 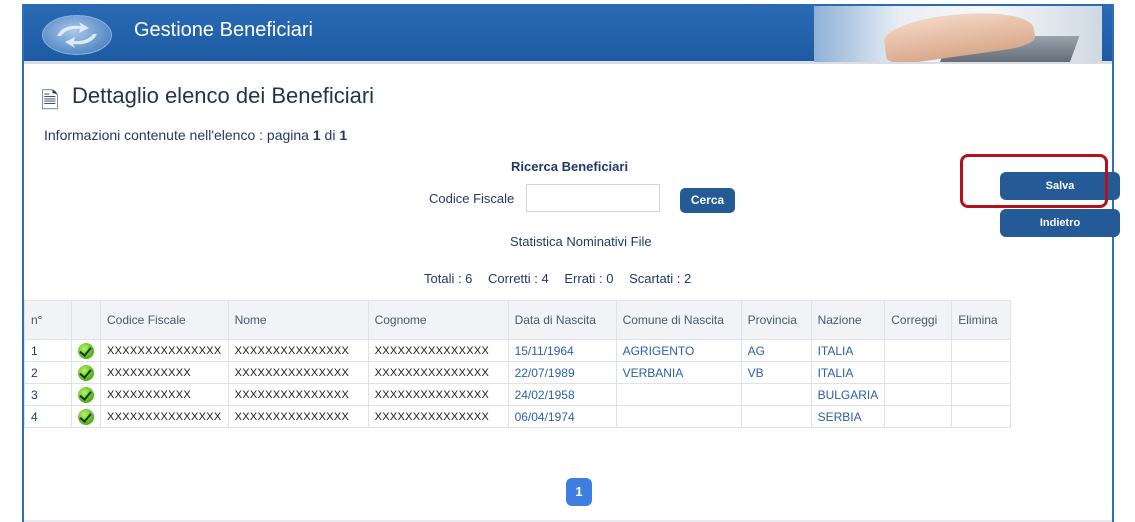 What do you see at coordinates (562, 320) in the screenshot?
I see `col-header-data-nascita: Data di Nascita` at bounding box center [562, 320].